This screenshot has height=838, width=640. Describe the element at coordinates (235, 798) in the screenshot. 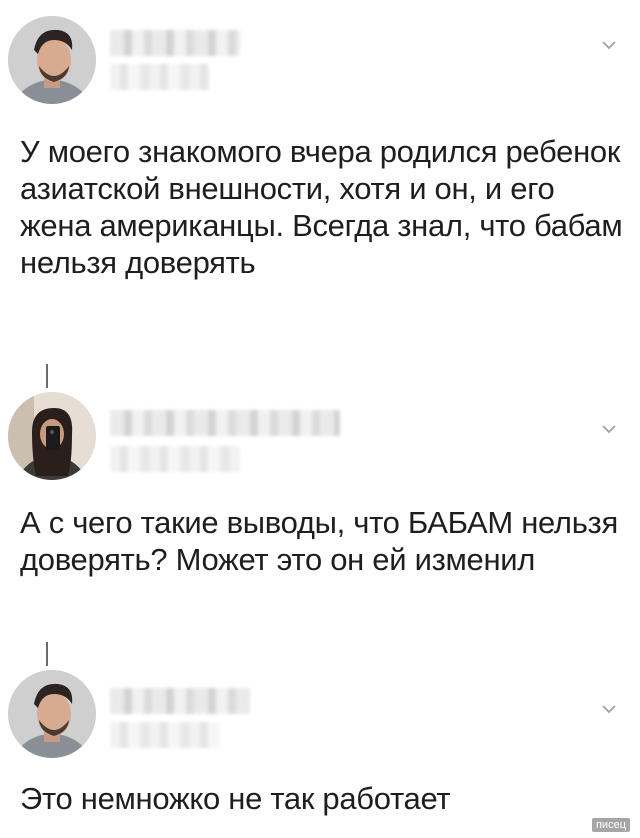

I see `post-text: Это немножко не так работает` at that location.